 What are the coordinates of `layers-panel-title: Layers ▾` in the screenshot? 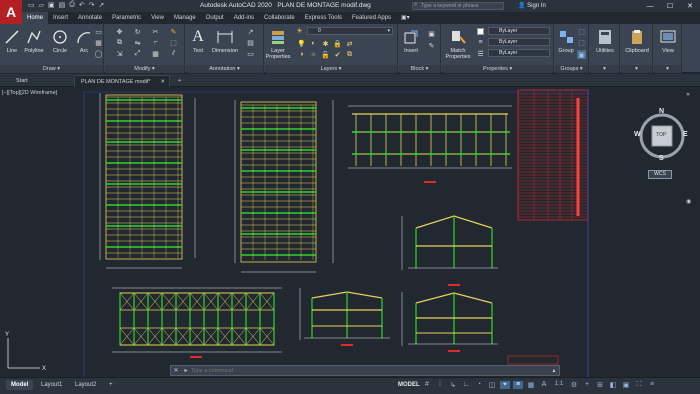 It's located at (331, 69).